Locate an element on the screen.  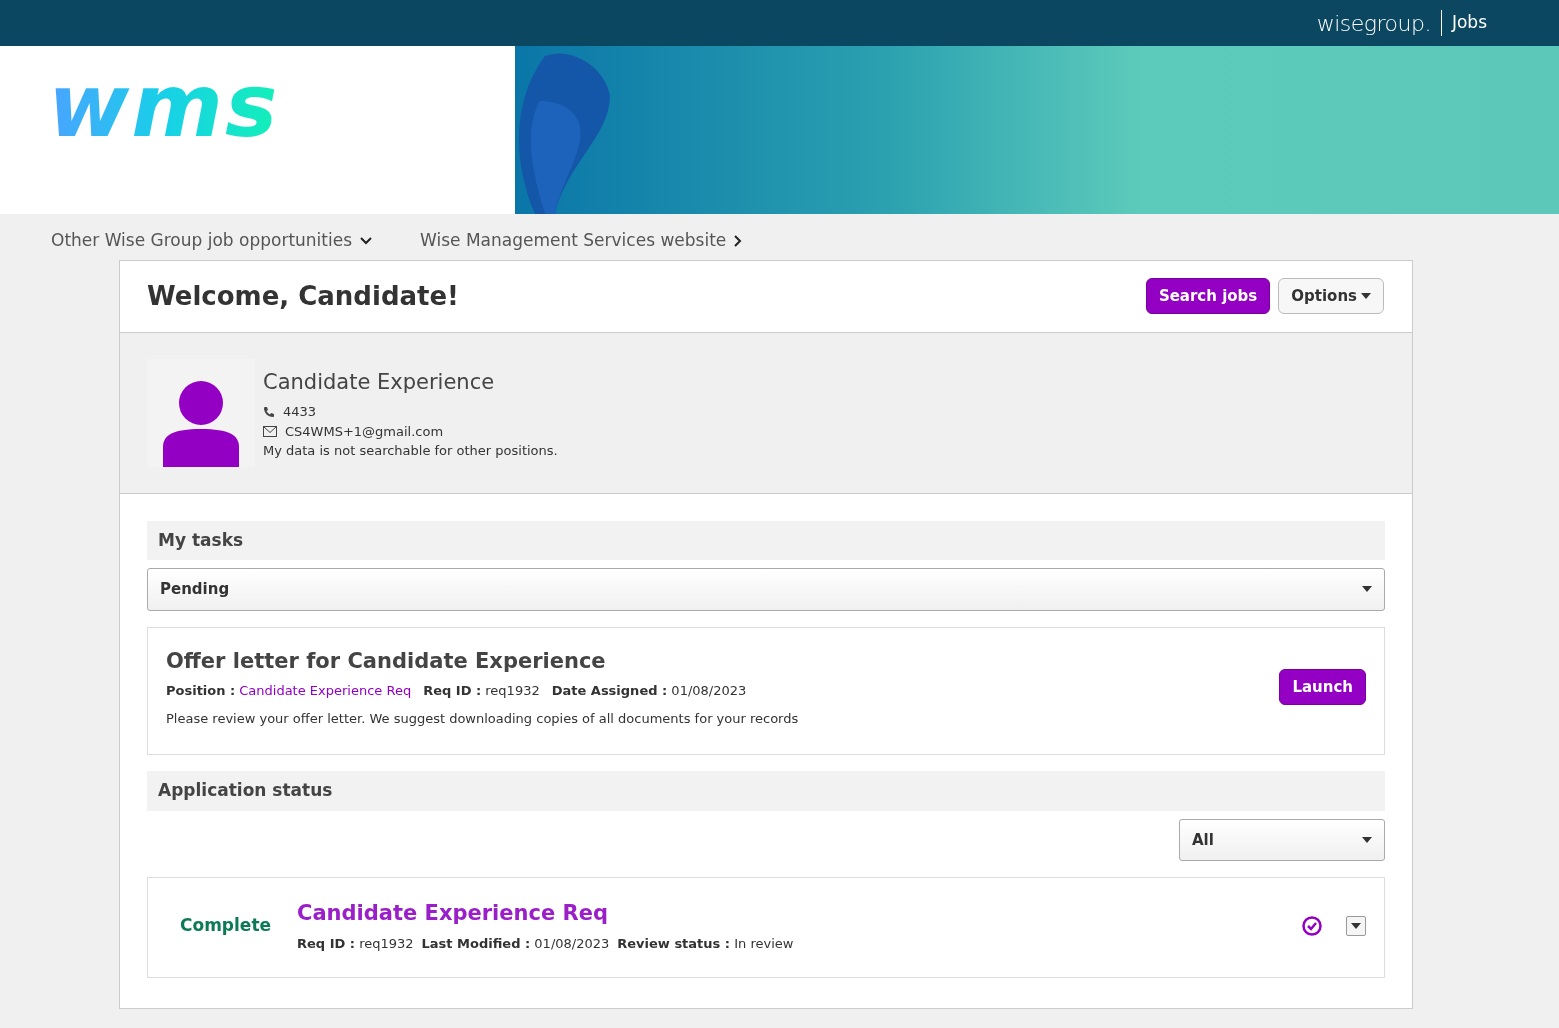
application-title: Candidate Experience Req is located at coordinates (452, 913).